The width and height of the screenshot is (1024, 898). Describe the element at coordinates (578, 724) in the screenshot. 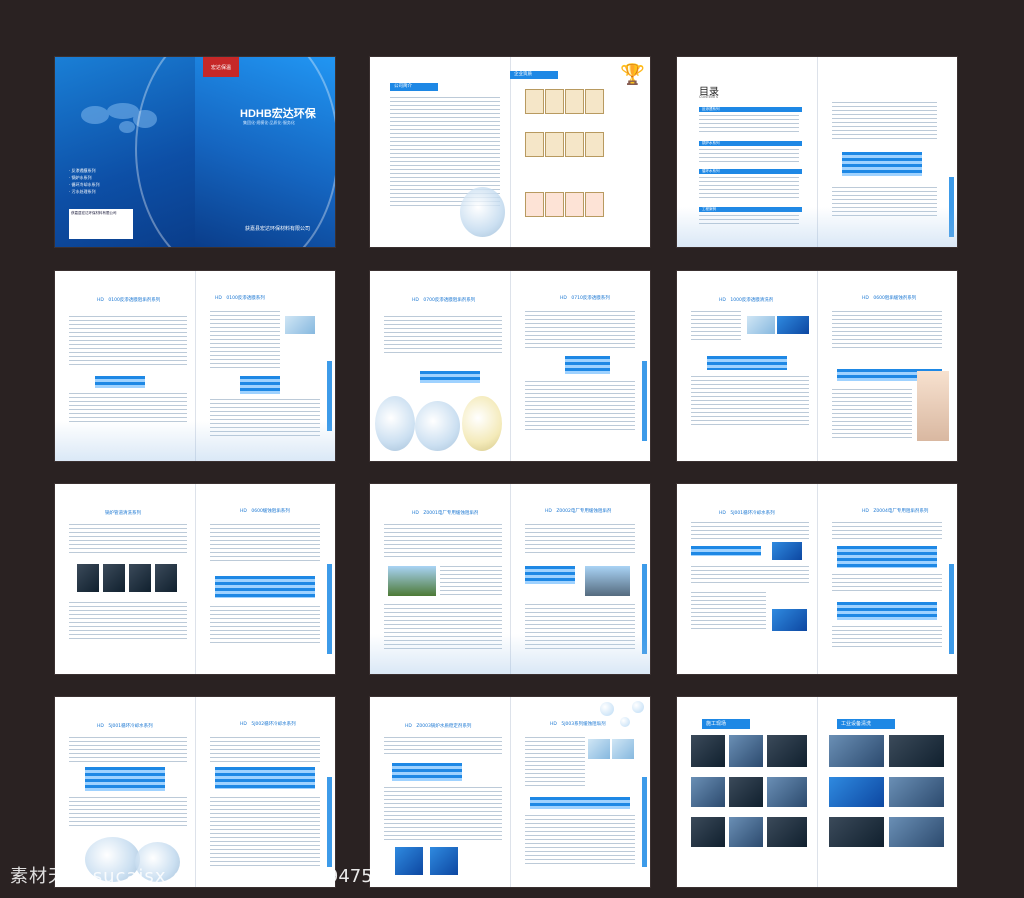

I see `page-title: HD 5J003系列缓蚀阻垢剂` at that location.